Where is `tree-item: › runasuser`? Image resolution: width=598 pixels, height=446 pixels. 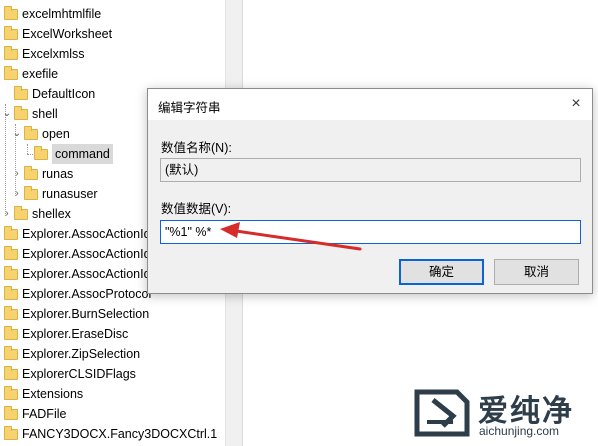 tree-item: › runasuser is located at coordinates (55, 194).